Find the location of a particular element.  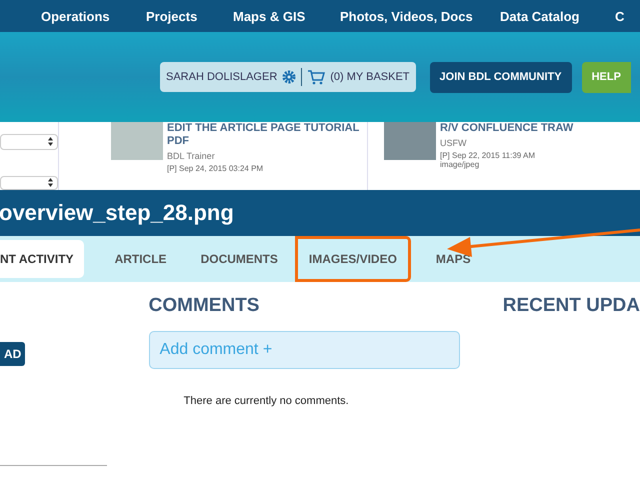

tab: ARTICLE is located at coordinates (141, 259).